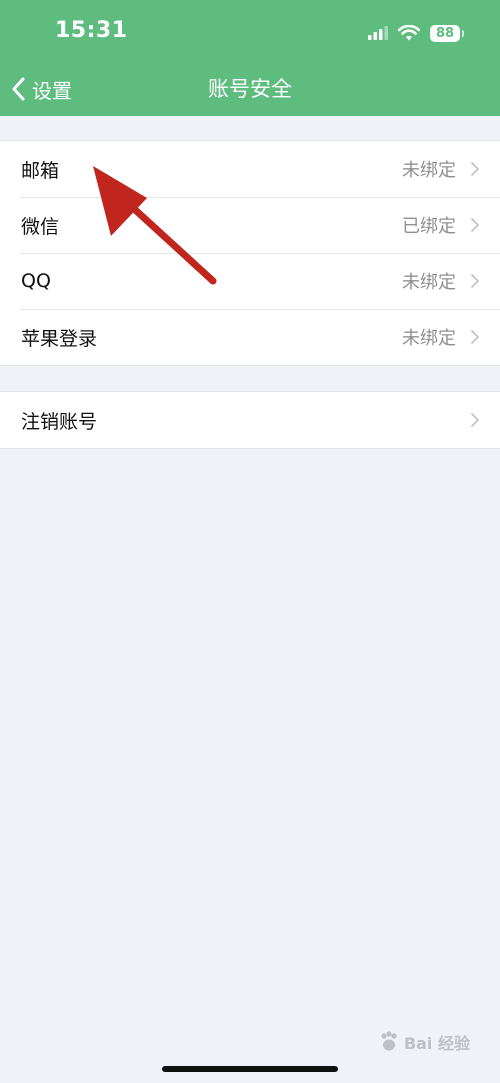  Describe the element at coordinates (389, 1041) in the screenshot. I see `paw-logo-icon` at that location.